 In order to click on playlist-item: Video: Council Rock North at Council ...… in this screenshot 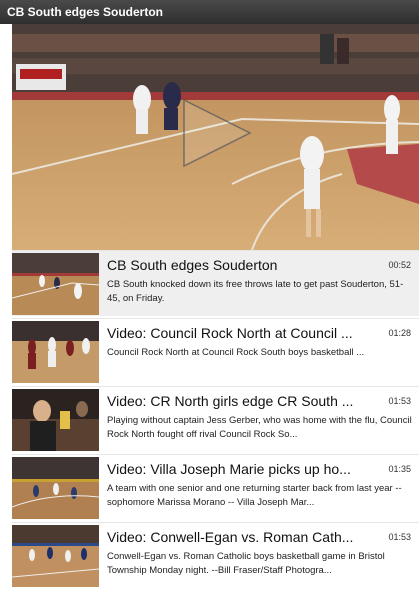, I will do `click(215, 351)`.